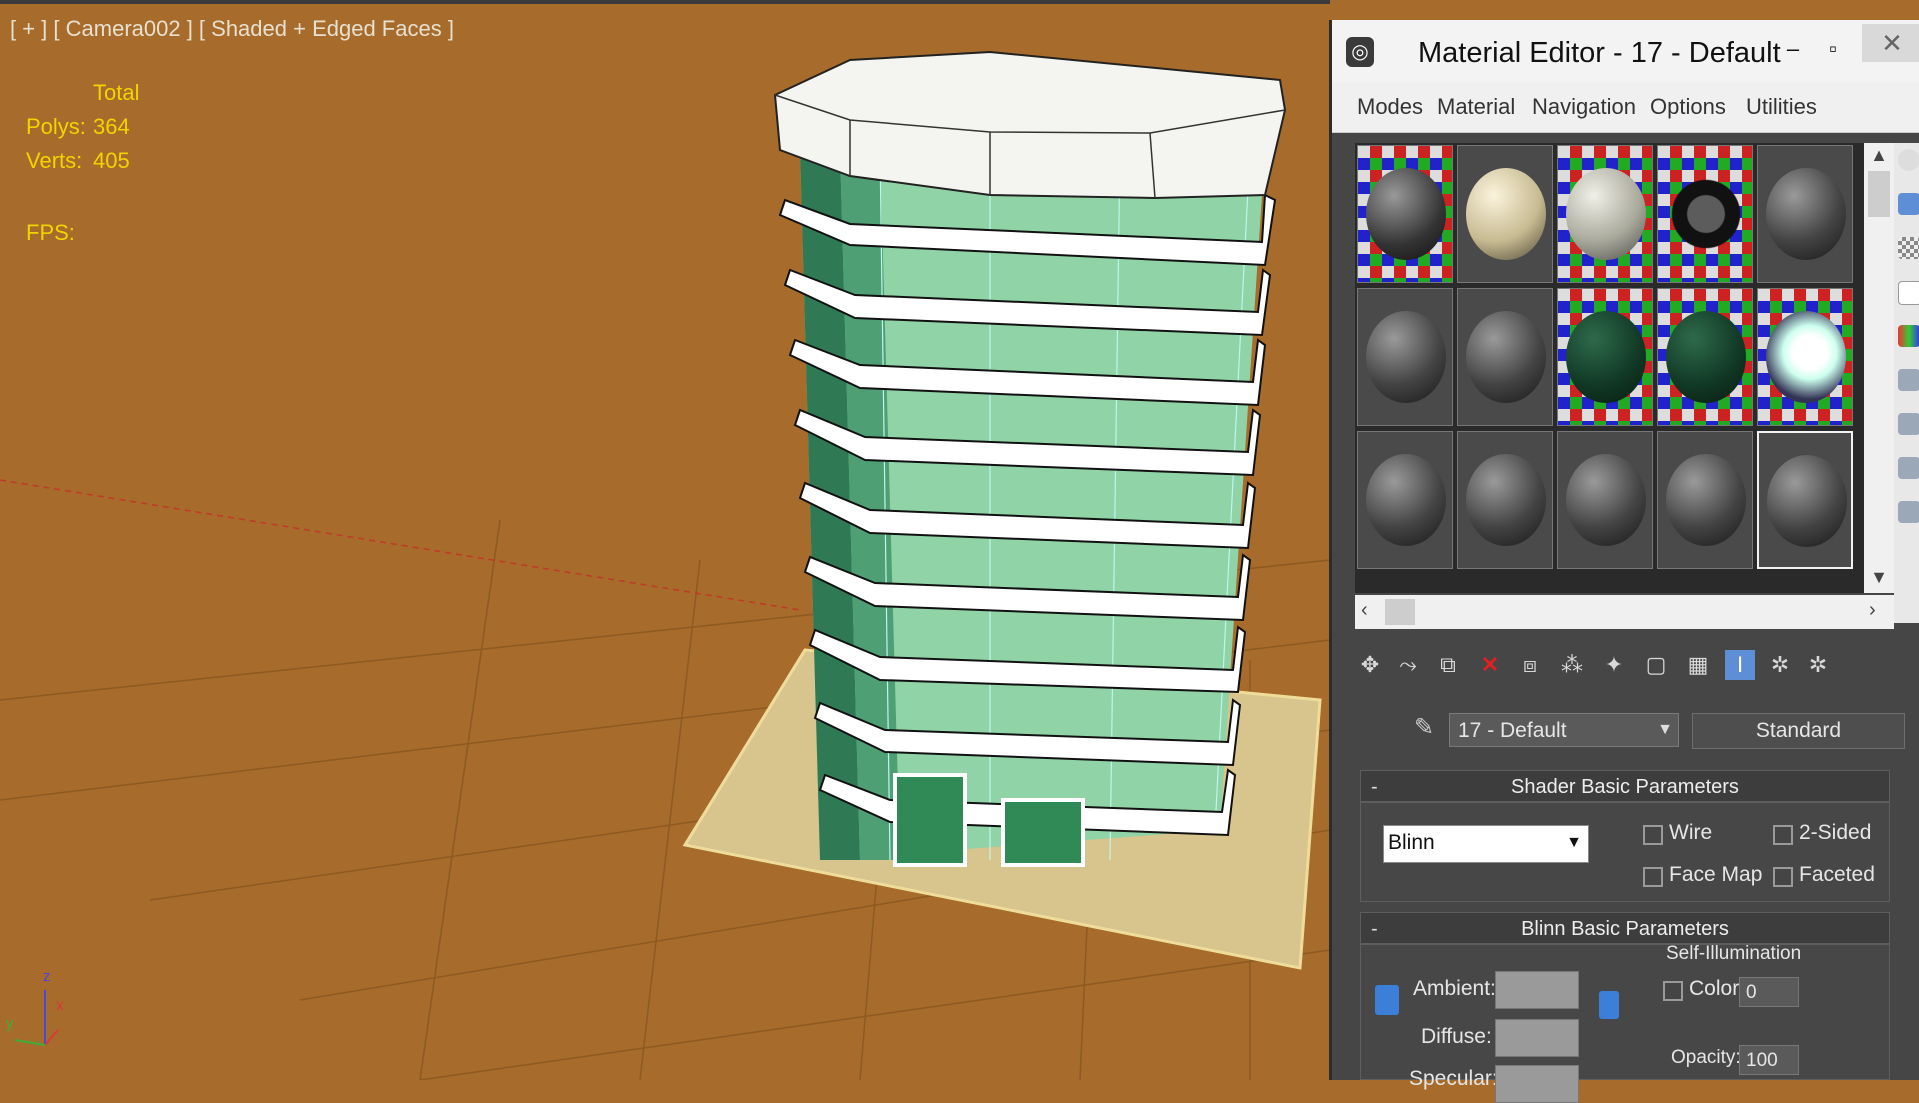 The image size is (1919, 1103). What do you see at coordinates (1454, 988) in the screenshot?
I see `ambient-label: Ambient:` at bounding box center [1454, 988].